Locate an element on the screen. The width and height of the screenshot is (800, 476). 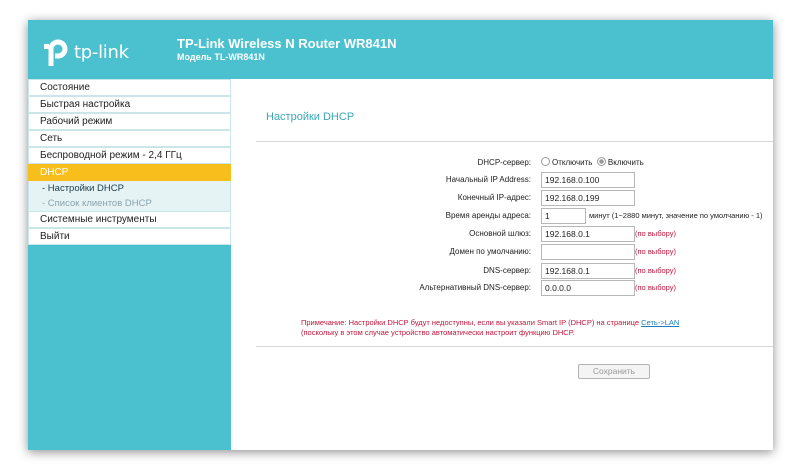
domain-optional: (по выбору) is located at coordinates (655, 251).